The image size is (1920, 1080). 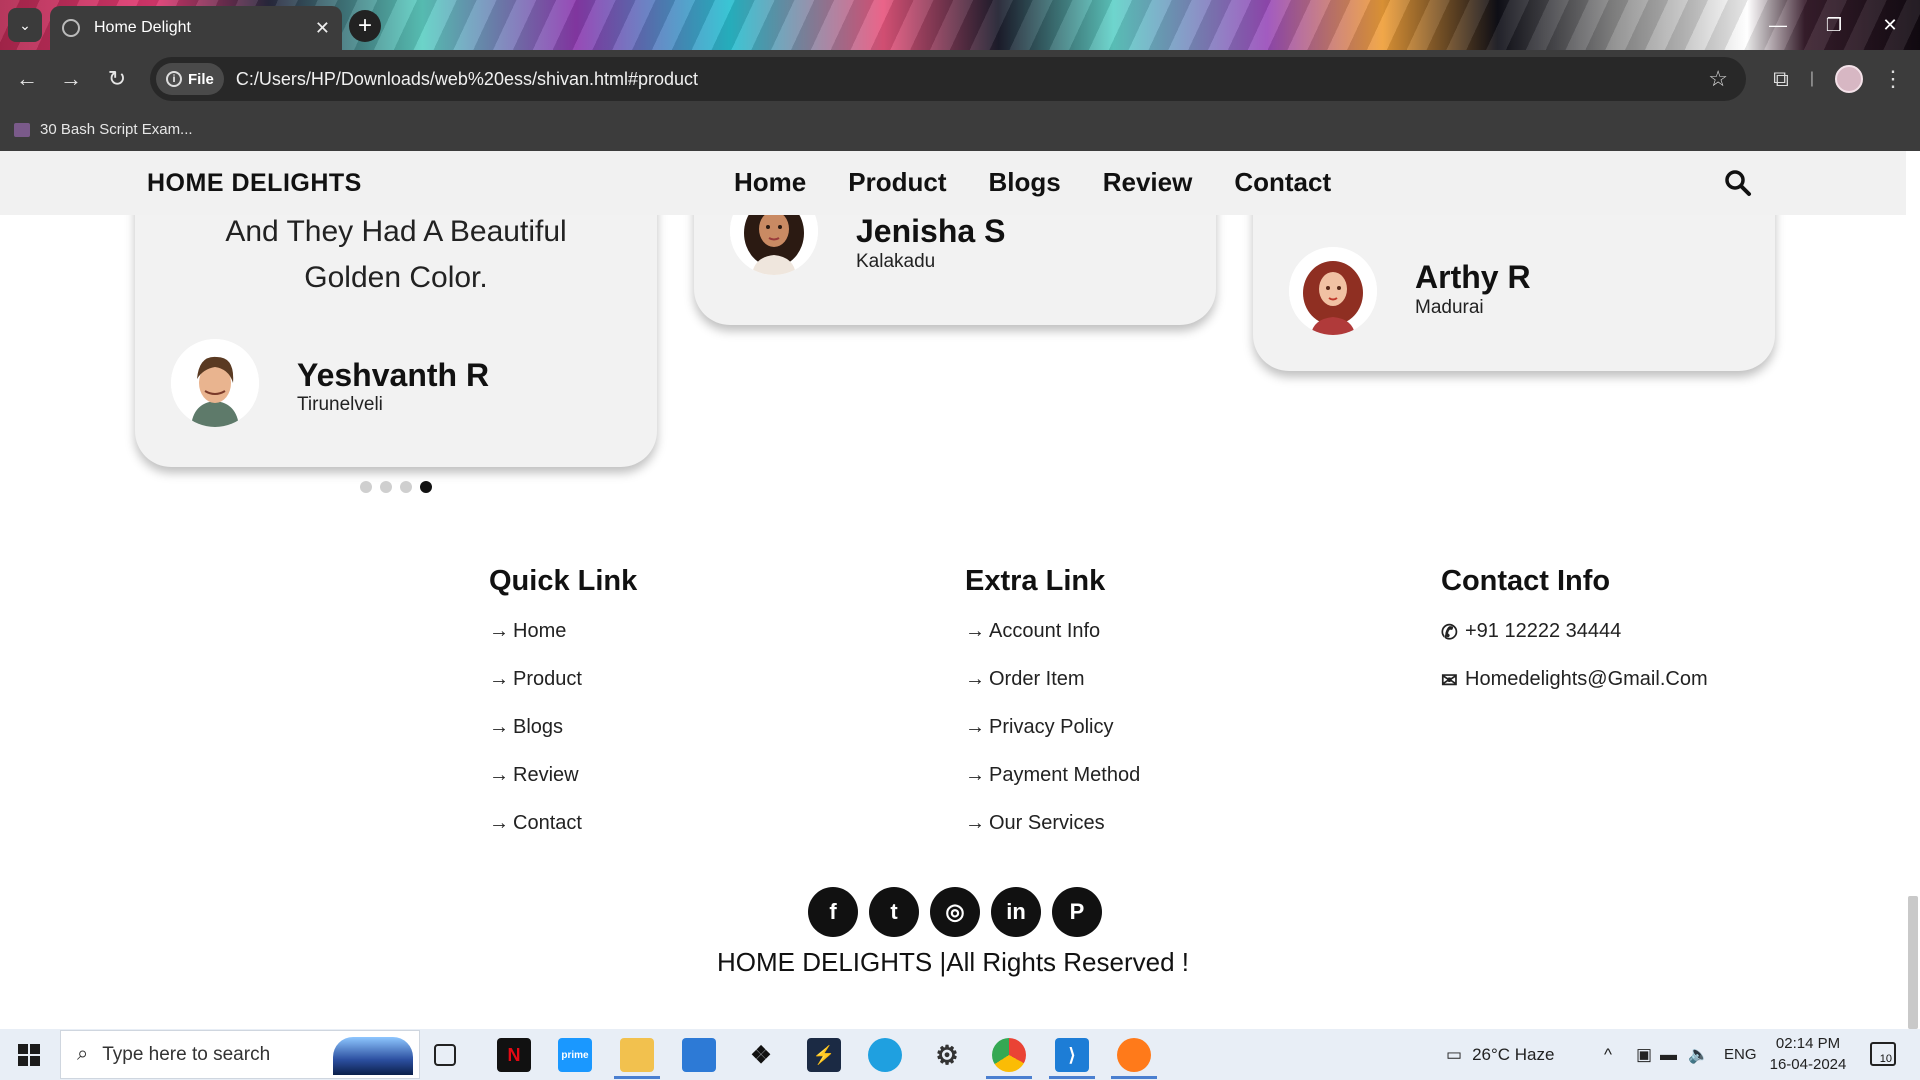 I want to click on footer-link-blogs: → Blogs, so click(x=563, y=740).